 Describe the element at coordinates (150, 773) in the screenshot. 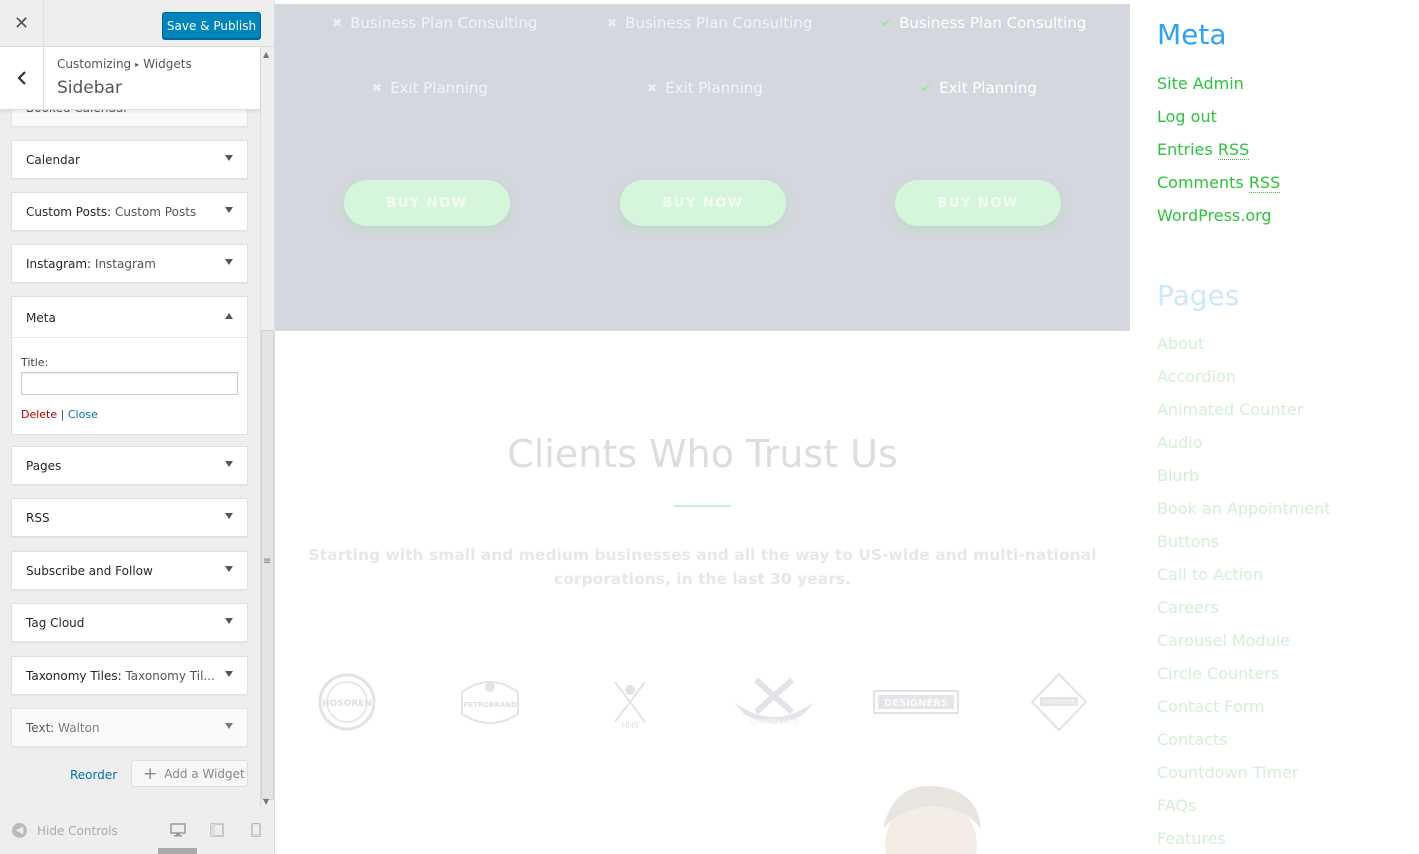

I see `plus-icon: +` at that location.